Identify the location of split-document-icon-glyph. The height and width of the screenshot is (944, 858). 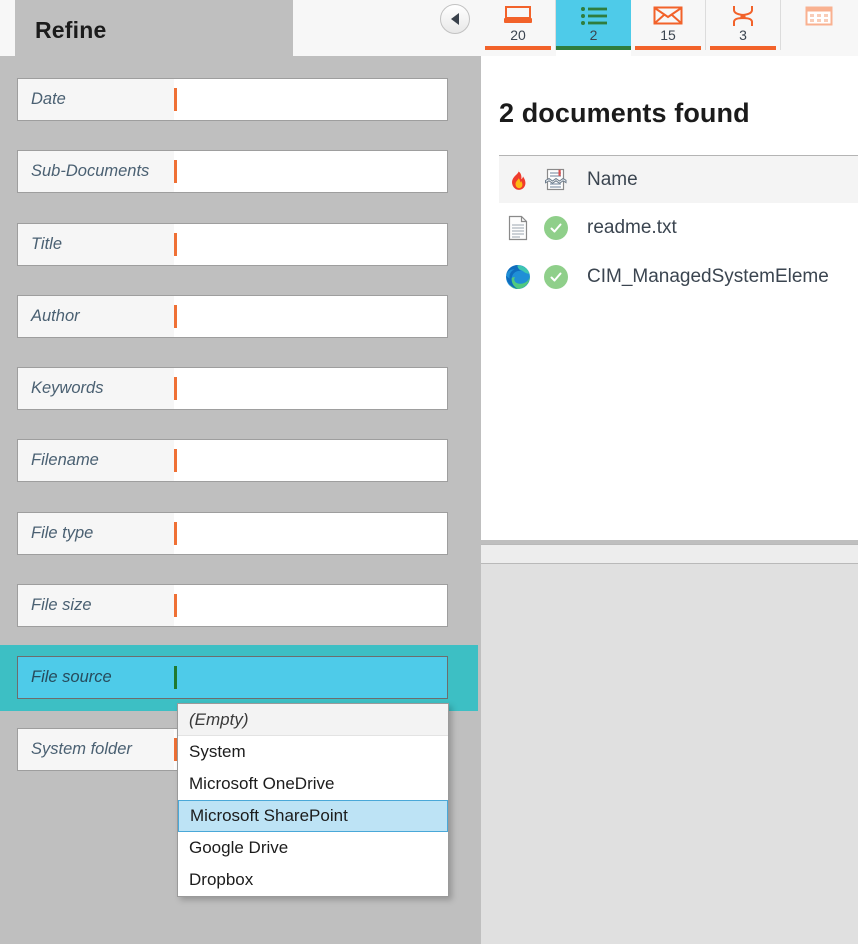
(556, 179).